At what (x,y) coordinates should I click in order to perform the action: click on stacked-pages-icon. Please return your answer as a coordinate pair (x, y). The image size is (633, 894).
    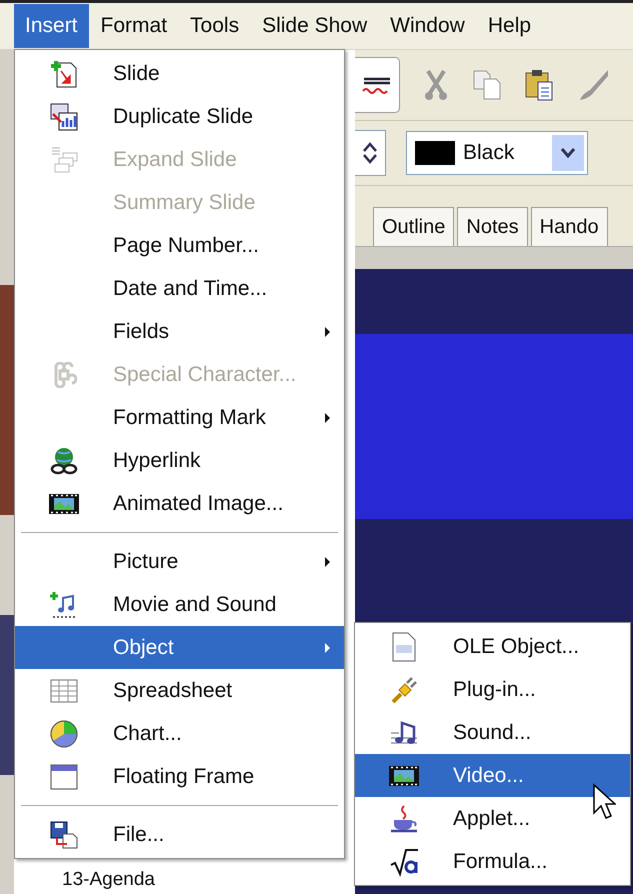
    Looking at the image, I should click on (64, 159).